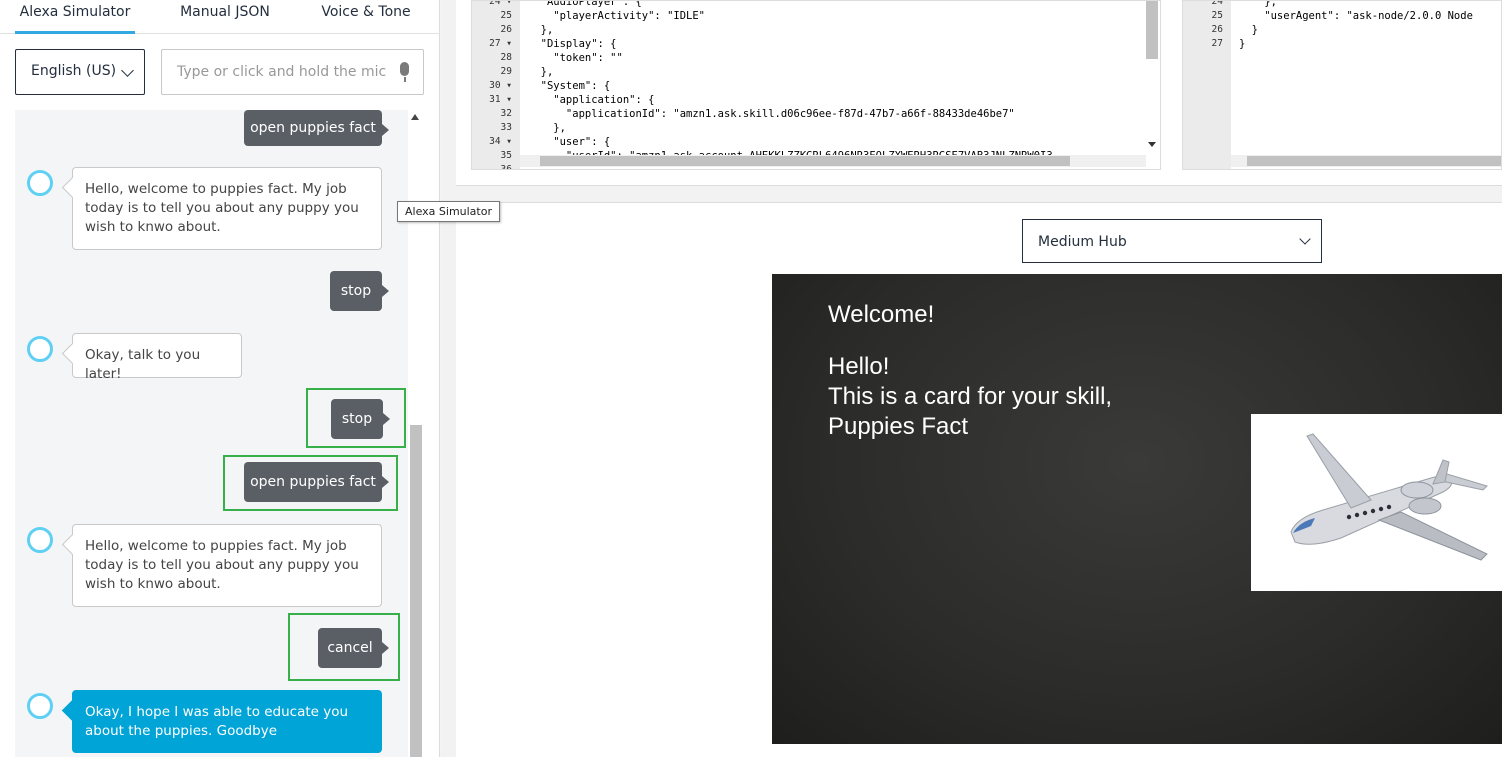 This screenshot has width=1502, height=757. I want to click on microphone-icon, so click(404, 72).